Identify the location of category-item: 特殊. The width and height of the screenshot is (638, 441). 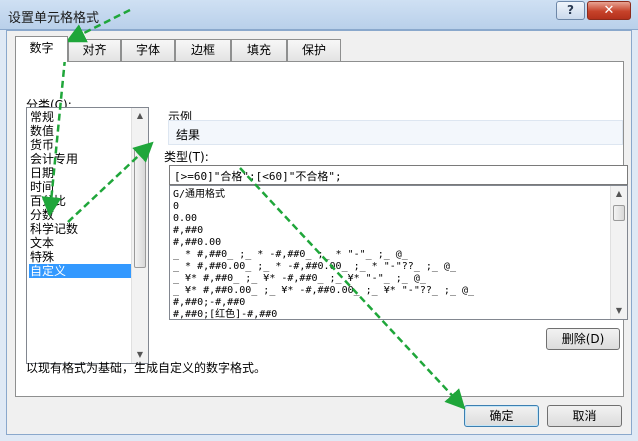
(80, 257).